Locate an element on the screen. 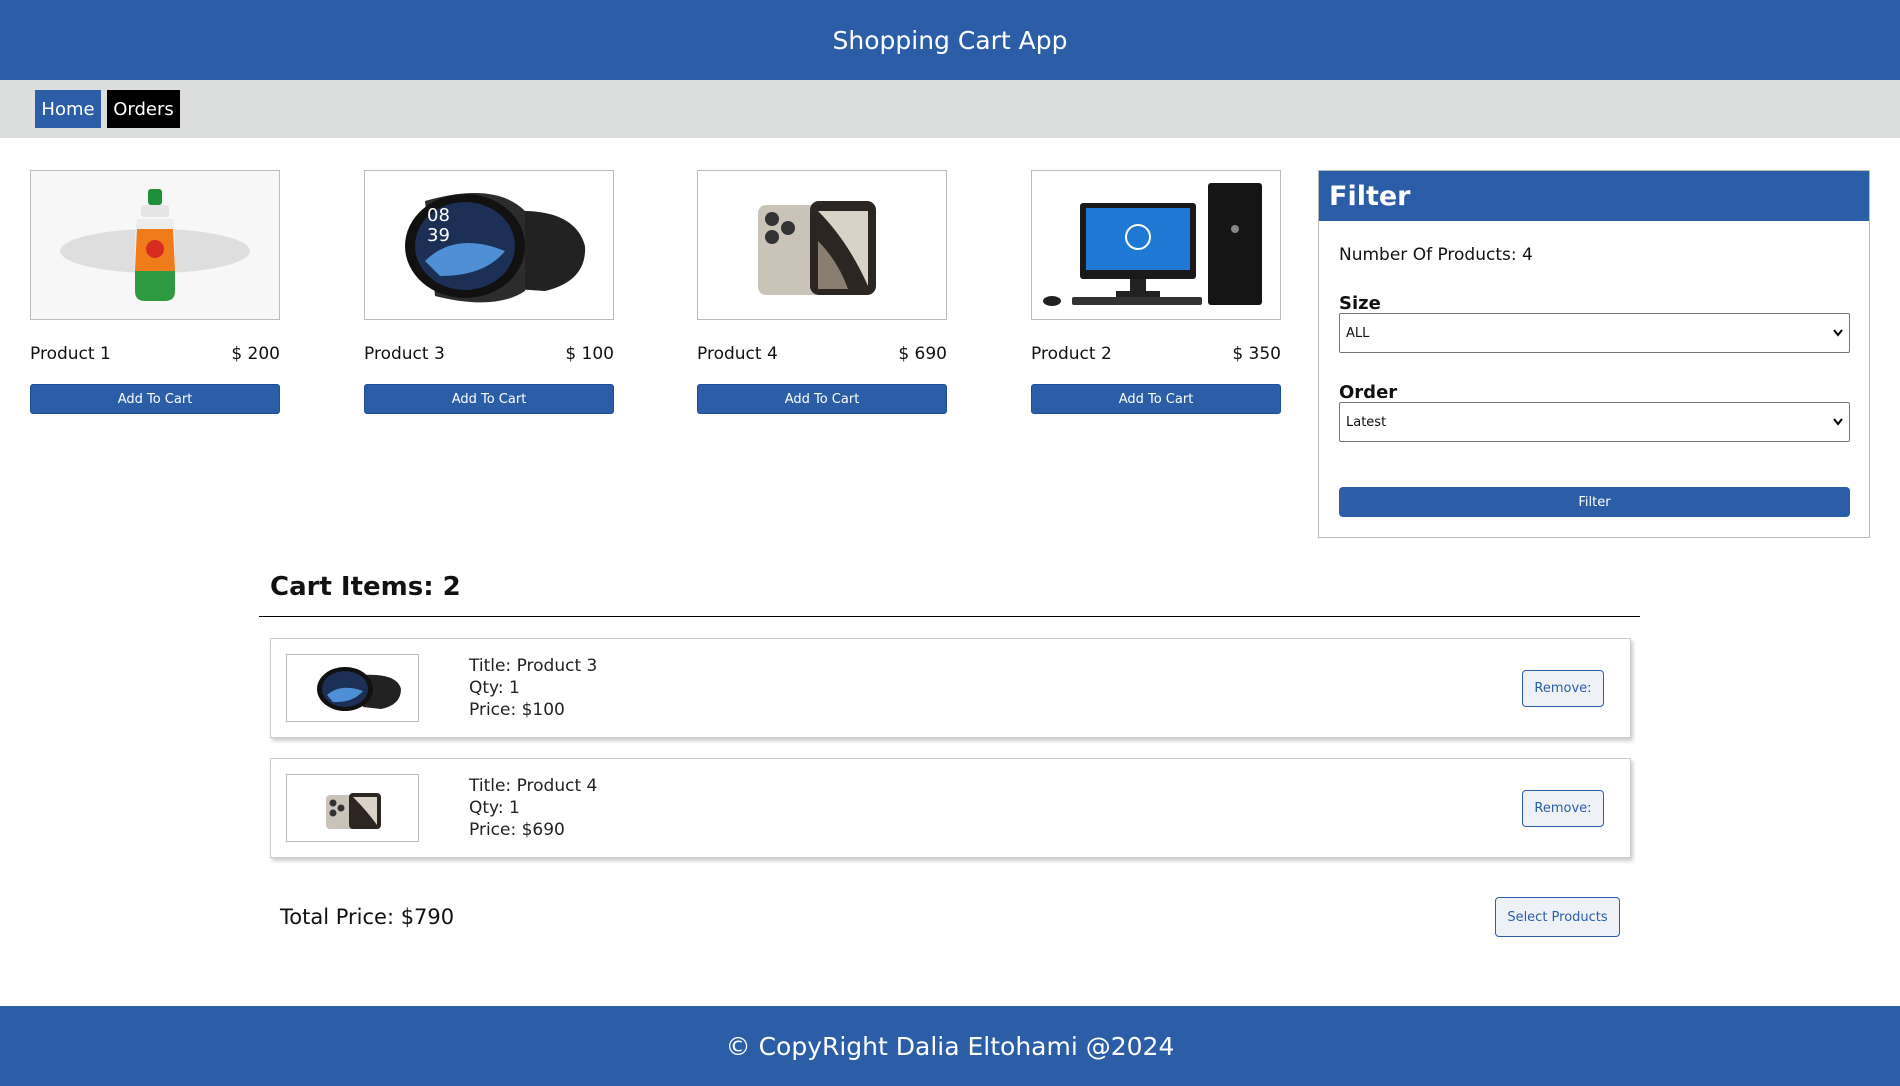 Image resolution: width=1900 pixels, height=1086 pixels. size-label: Size is located at coordinates (1360, 303).